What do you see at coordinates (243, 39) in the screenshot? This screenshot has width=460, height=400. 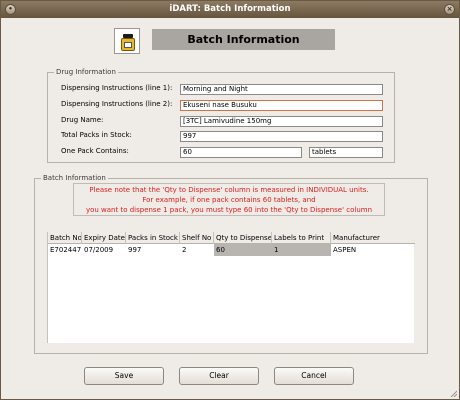 I see `page-title: Batch Information` at bounding box center [243, 39].